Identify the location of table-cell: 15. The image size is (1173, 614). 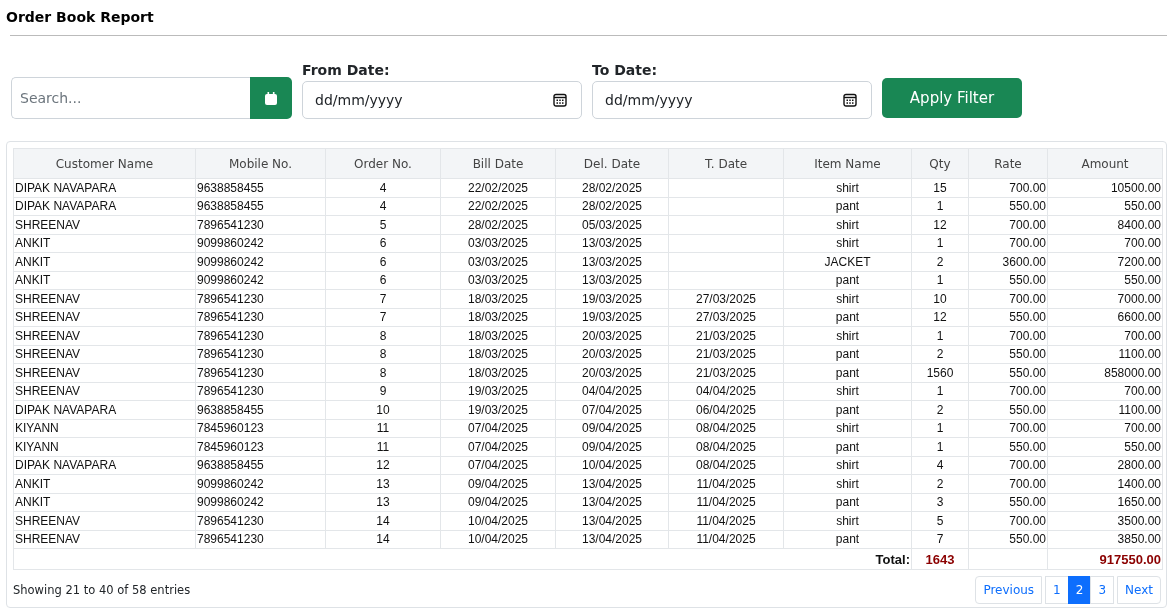
(940, 187).